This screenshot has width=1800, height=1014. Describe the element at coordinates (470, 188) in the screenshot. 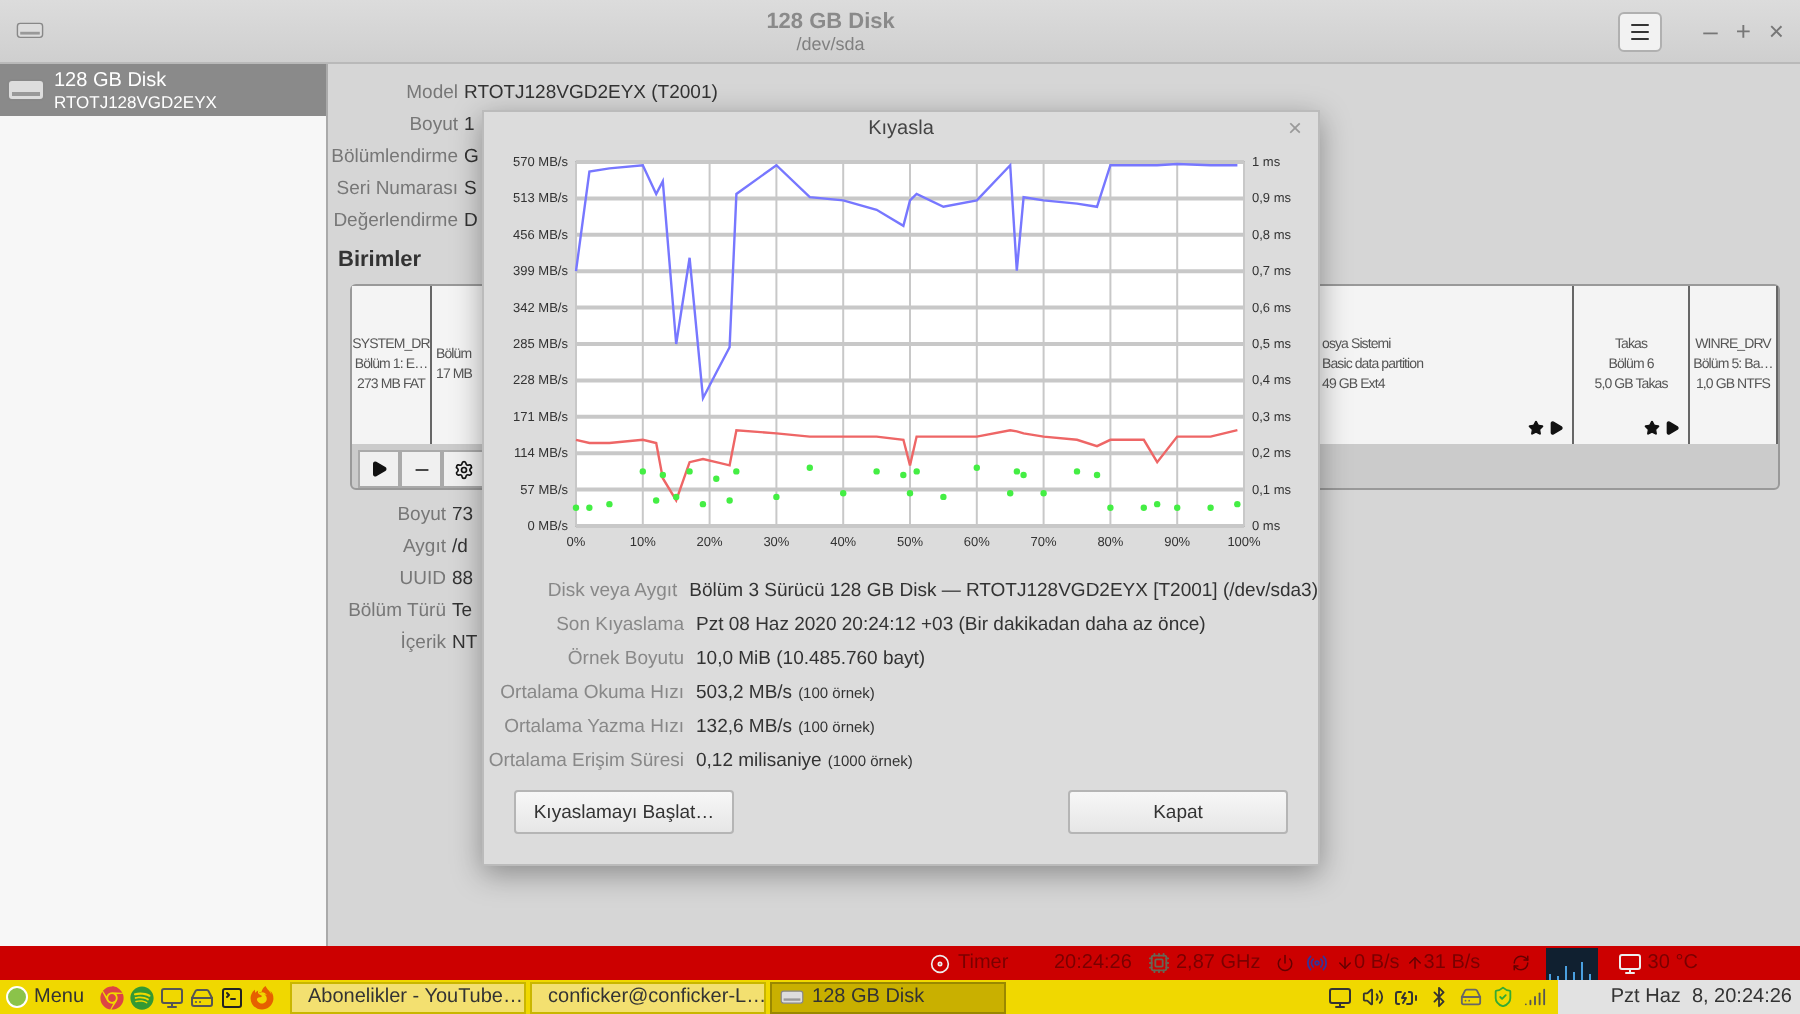

I see `field-value: S` at that location.